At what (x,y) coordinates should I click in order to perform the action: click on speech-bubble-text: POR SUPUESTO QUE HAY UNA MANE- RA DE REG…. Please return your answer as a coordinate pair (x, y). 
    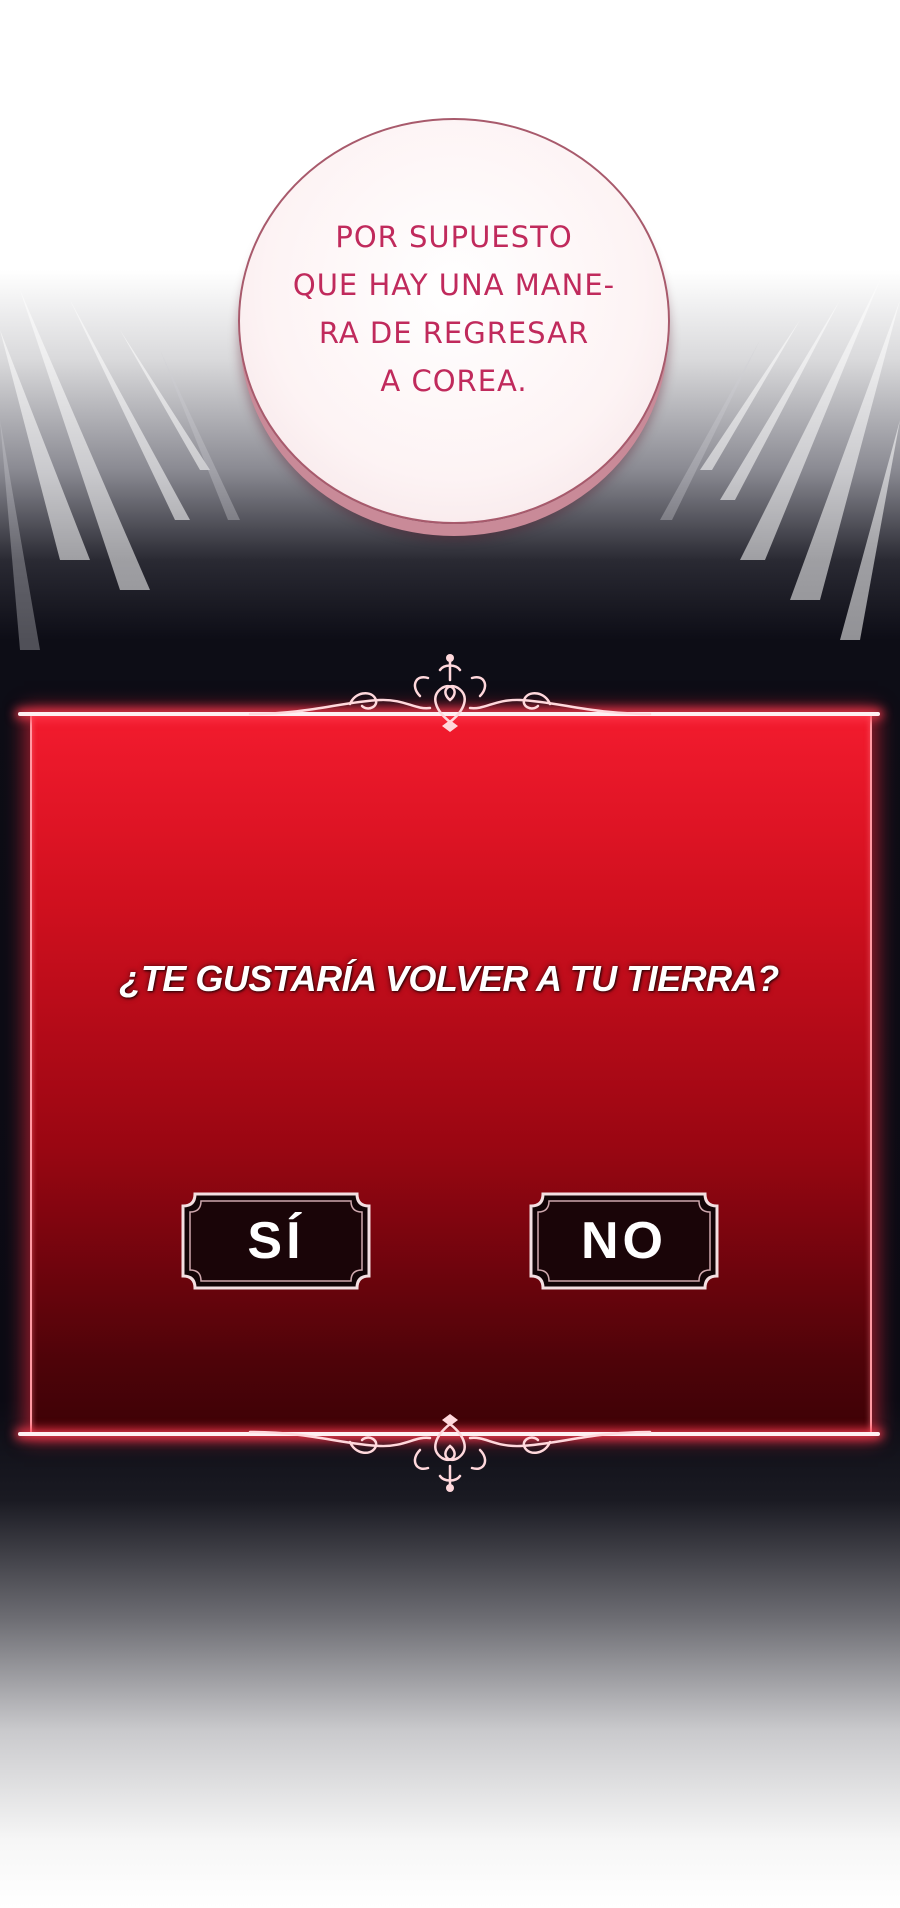
    Looking at the image, I should click on (454, 309).